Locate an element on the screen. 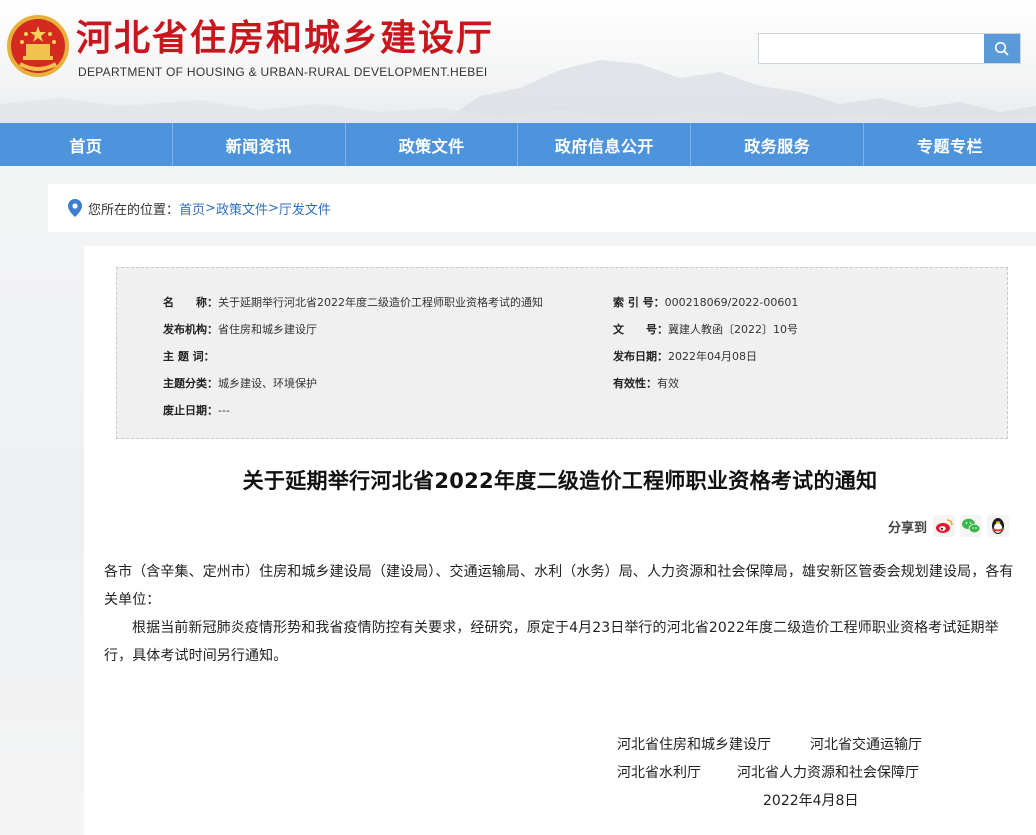  national-emblem-icon is located at coordinates (38, 46).